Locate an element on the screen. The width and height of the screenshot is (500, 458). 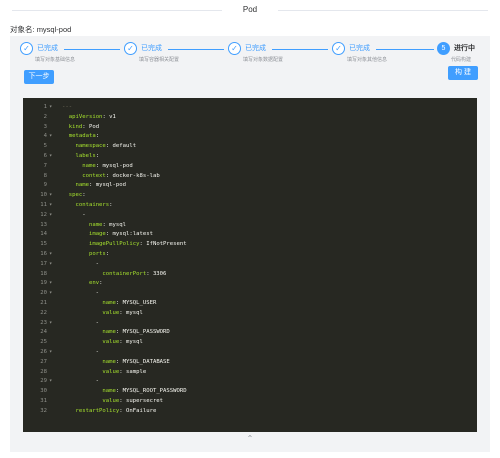
step-status: 进行中 is located at coordinates (464, 48).